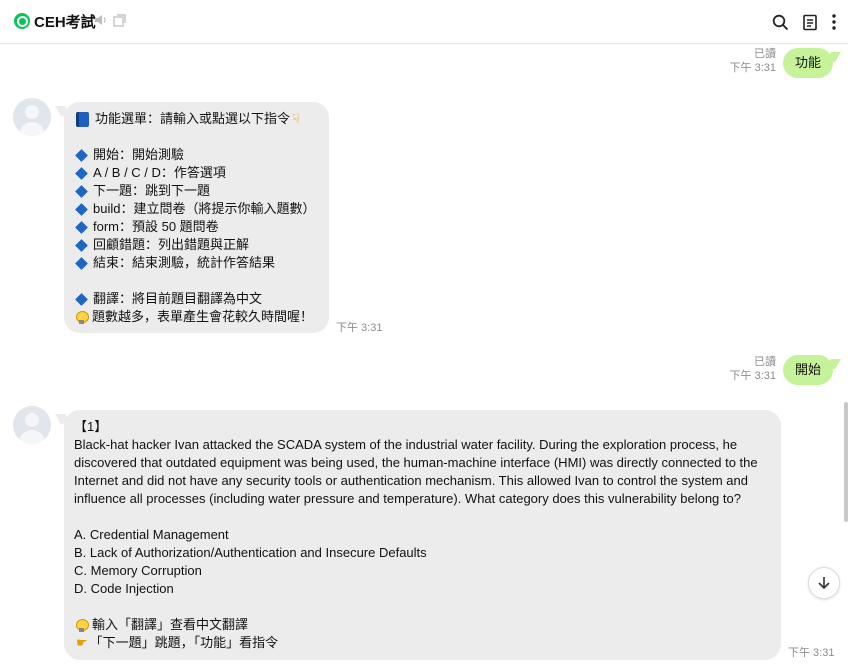 This screenshot has width=848, height=664. I want to click on menu-line: 結束：結束測驗，統計作答結果, so click(196, 263).